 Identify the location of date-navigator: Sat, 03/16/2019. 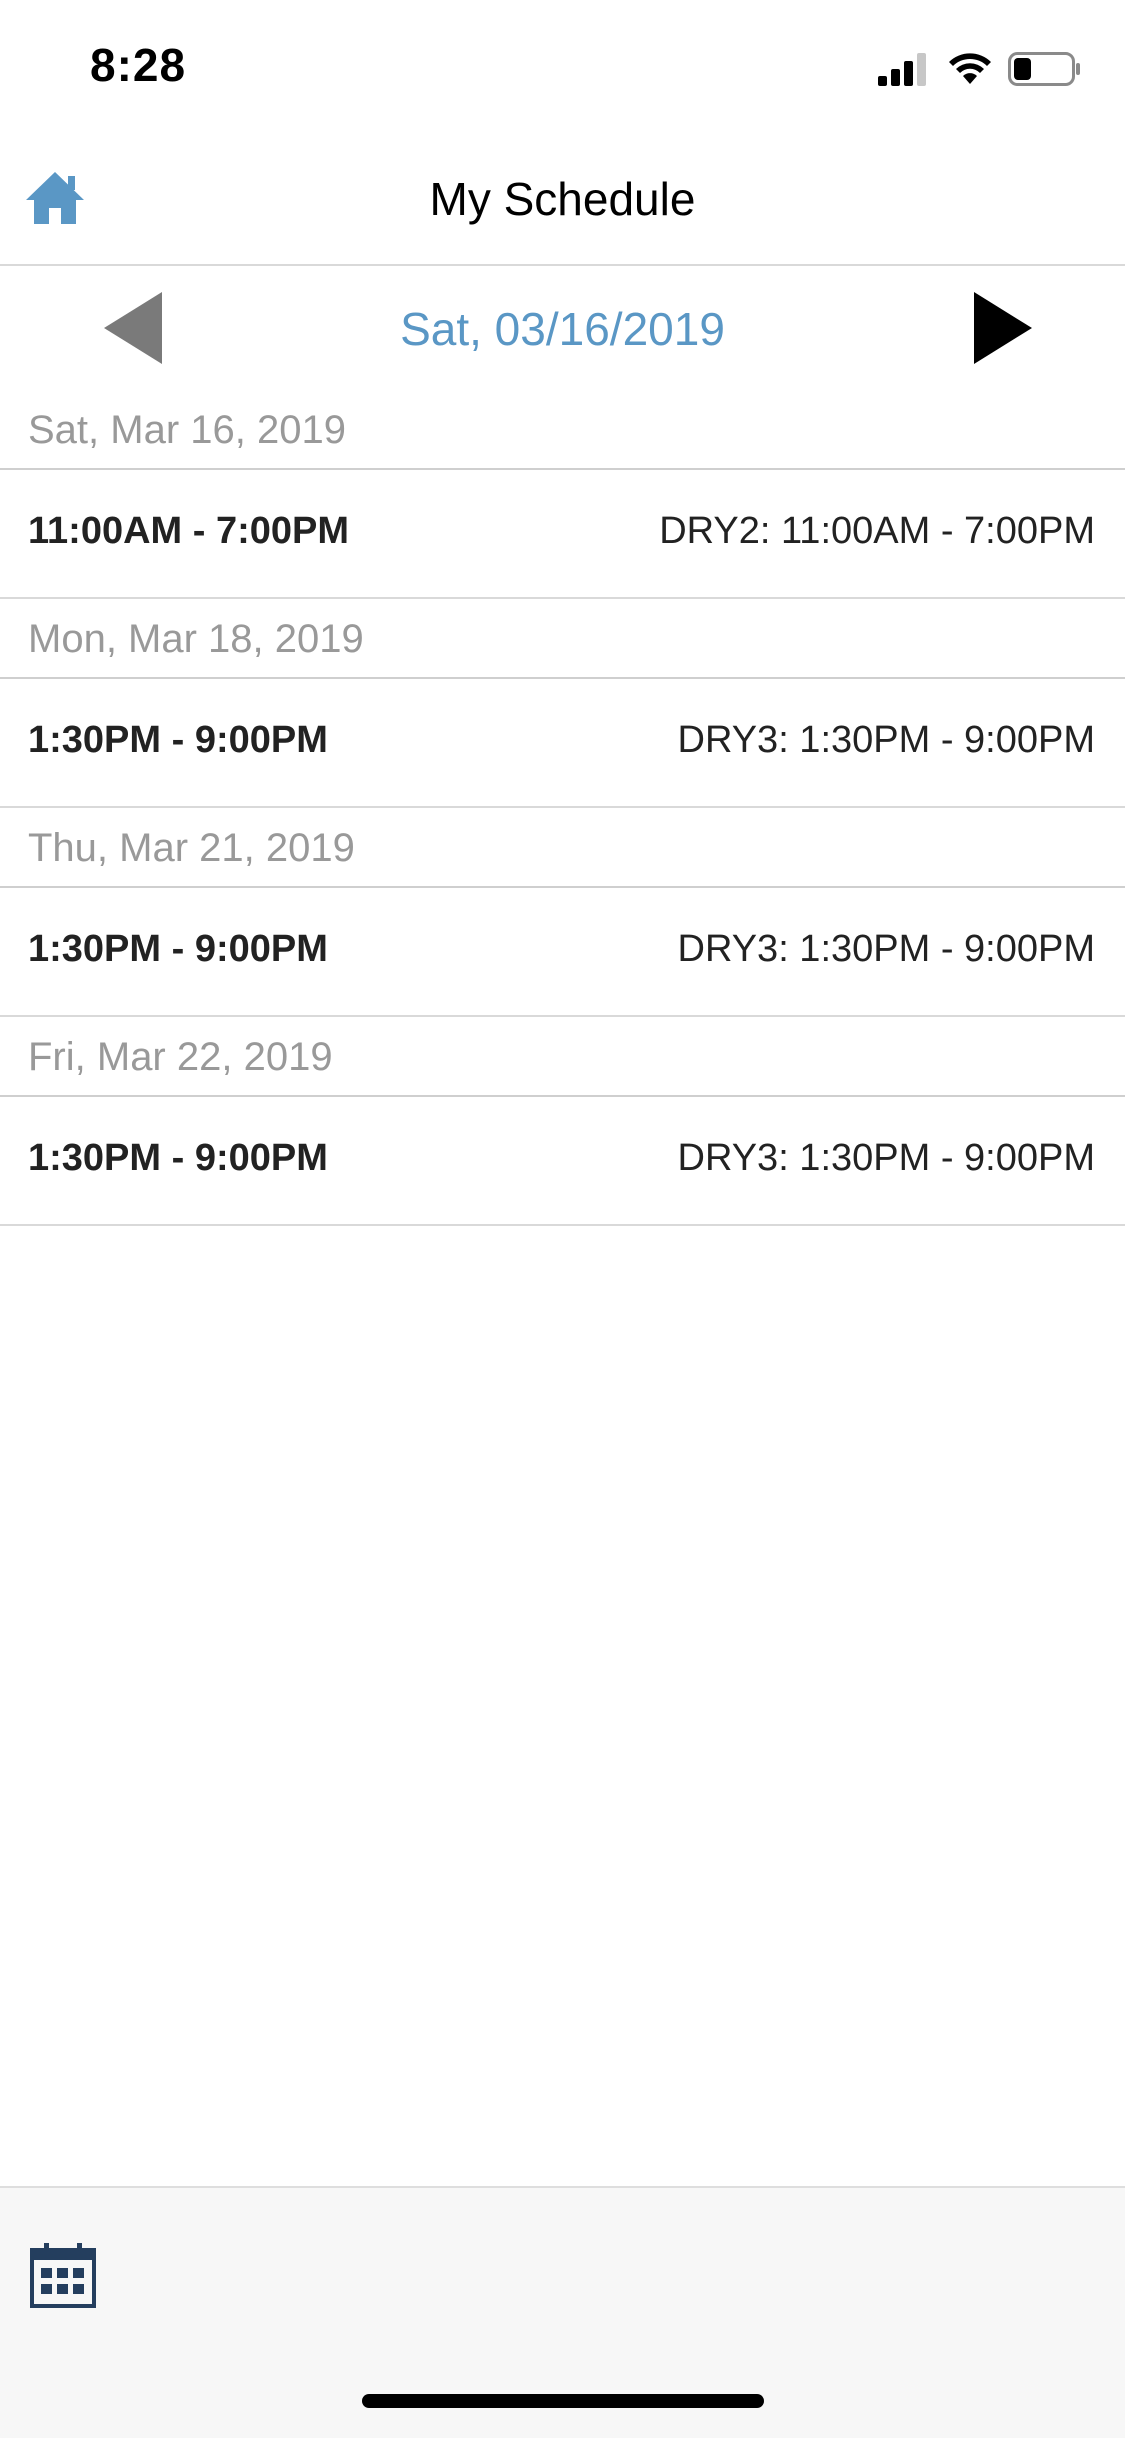
(562, 328).